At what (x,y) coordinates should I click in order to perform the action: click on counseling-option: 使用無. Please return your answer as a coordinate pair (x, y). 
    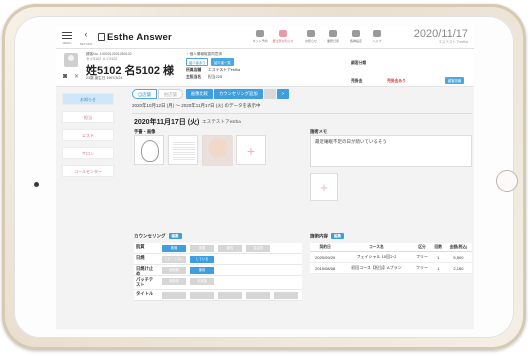
    Looking at the image, I should click on (174, 270).